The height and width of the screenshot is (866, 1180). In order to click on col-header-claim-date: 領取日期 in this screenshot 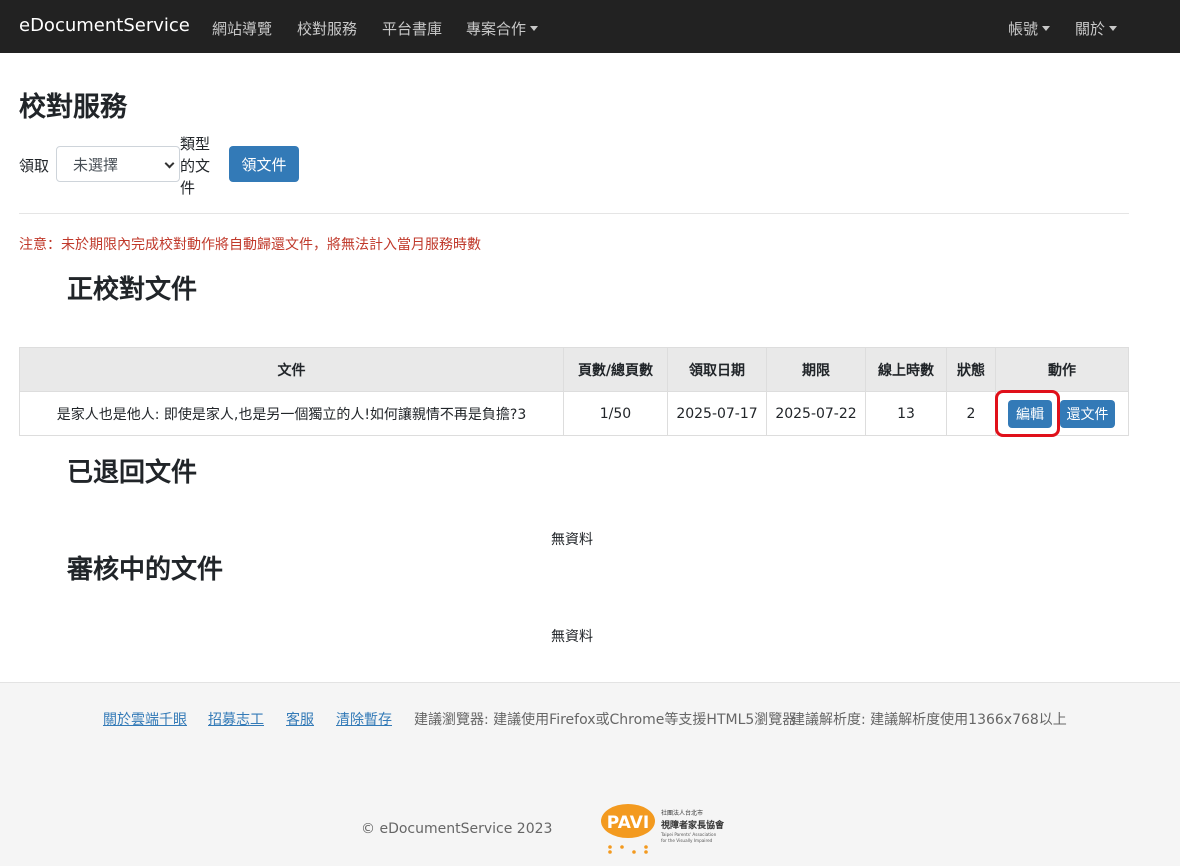, I will do `click(717, 369)`.